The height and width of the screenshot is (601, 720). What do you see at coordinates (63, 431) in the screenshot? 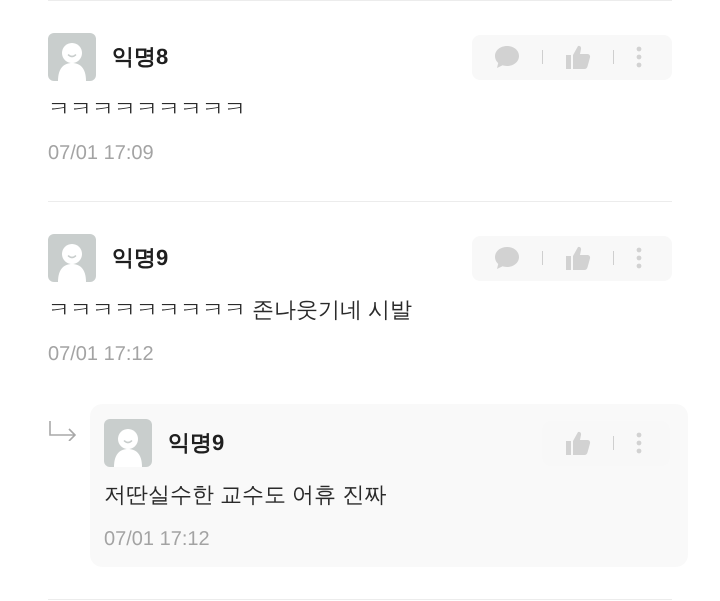
I see `reply-arrow-icon` at bounding box center [63, 431].